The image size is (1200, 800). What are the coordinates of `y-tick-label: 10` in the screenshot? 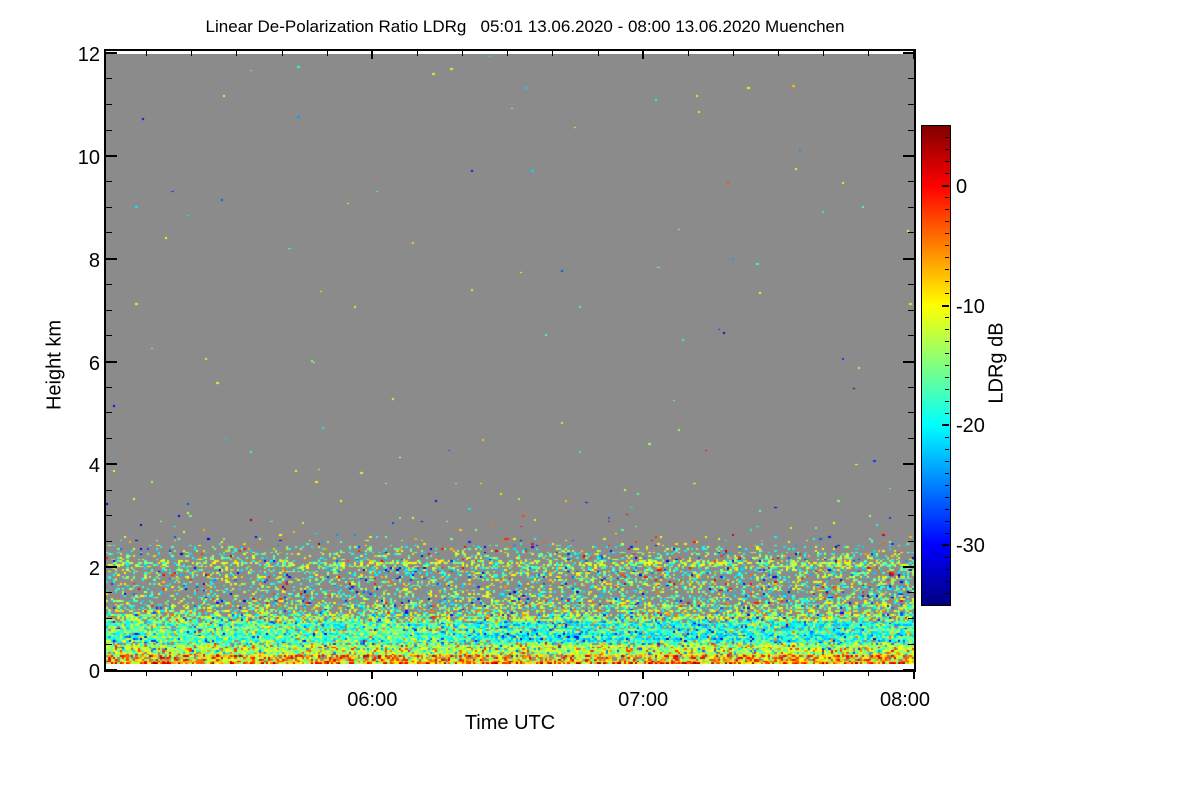 It's located at (88, 157).